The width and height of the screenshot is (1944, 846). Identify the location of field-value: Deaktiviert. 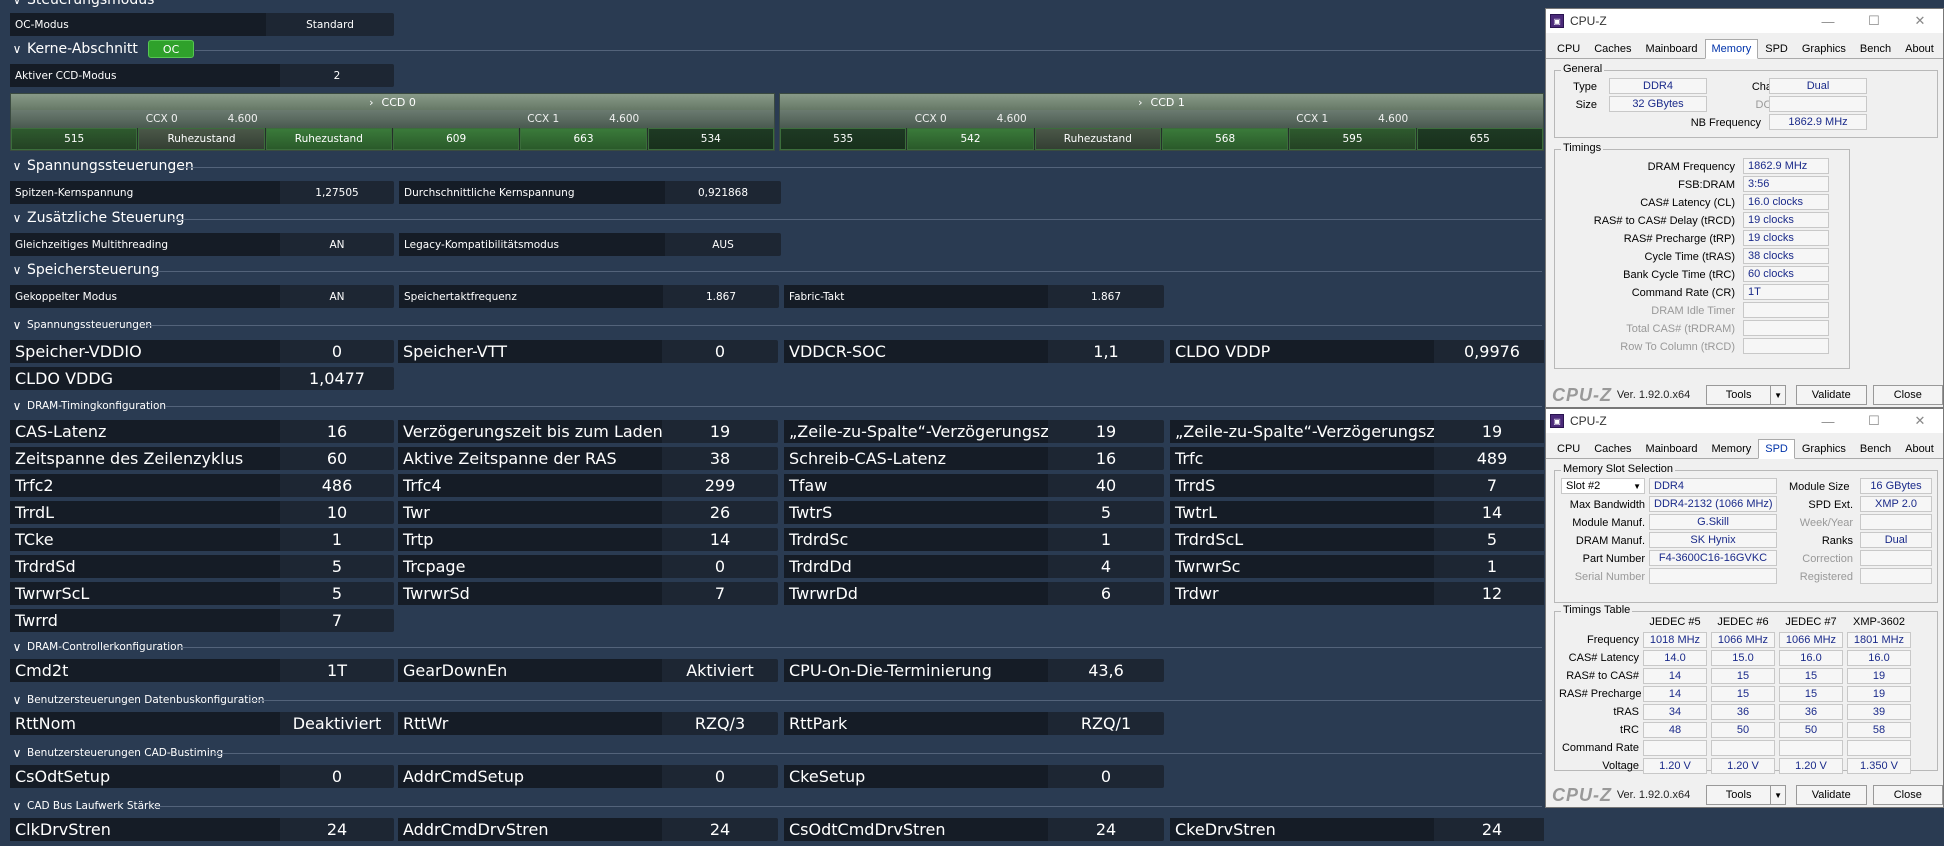
(337, 723).